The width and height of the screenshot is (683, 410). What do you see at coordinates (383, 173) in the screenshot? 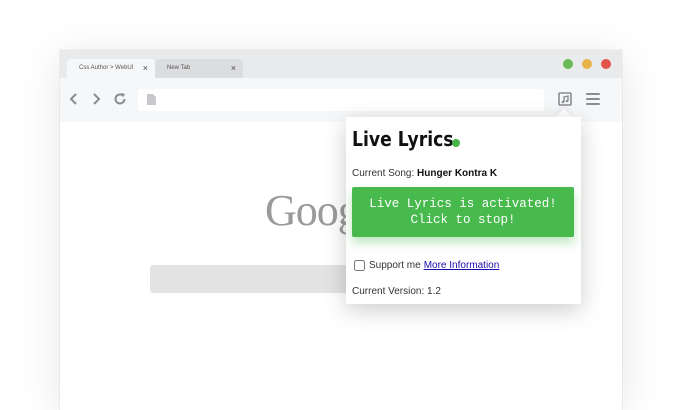
I see `song-label: Current Song:` at bounding box center [383, 173].